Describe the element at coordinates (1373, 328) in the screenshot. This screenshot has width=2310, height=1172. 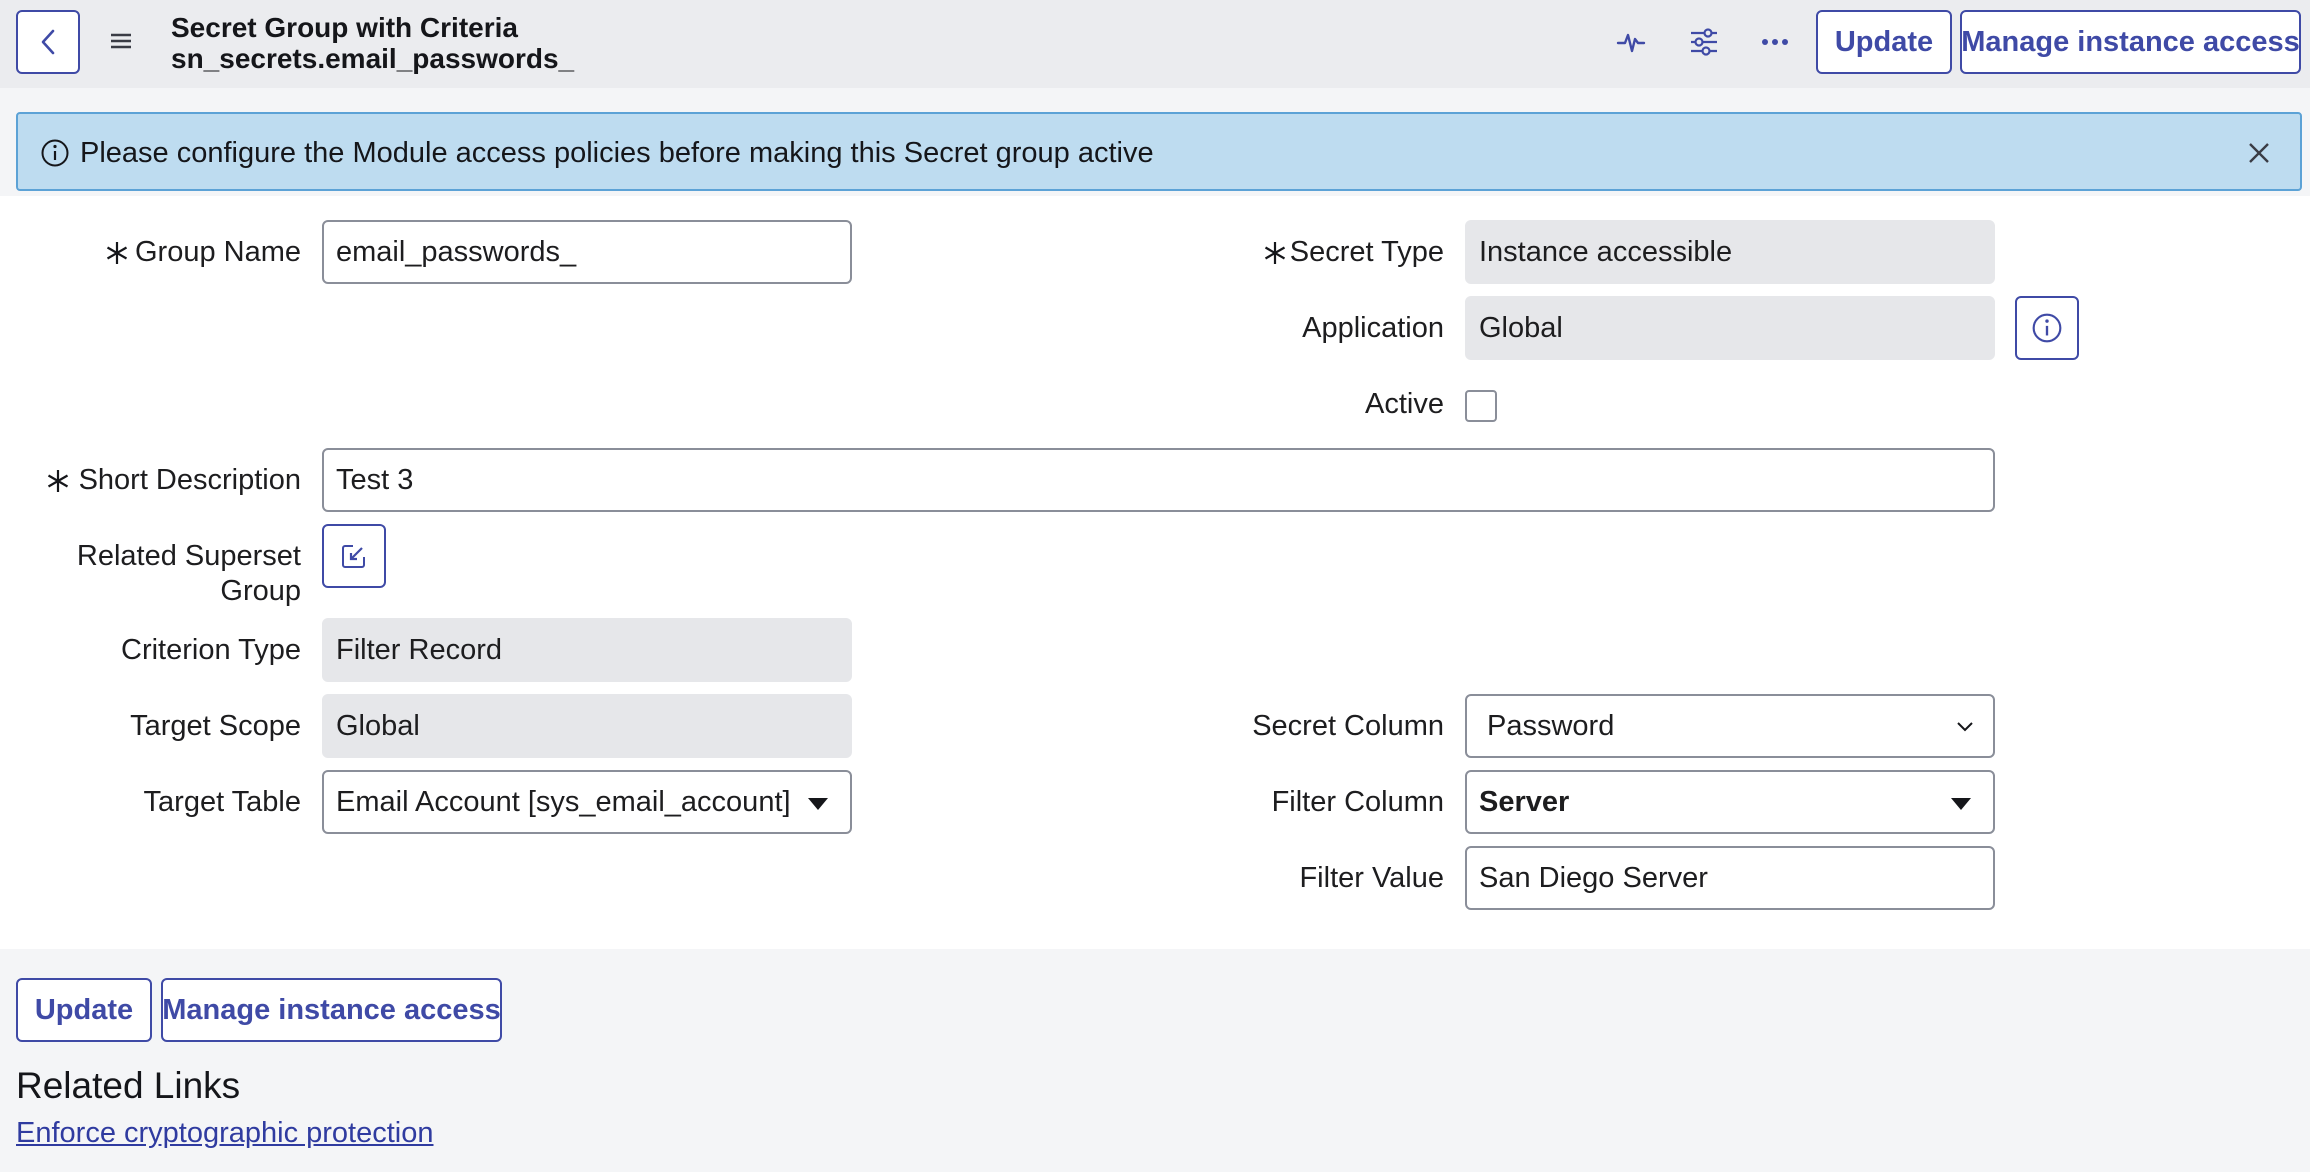
I see `application-label: Application` at that location.